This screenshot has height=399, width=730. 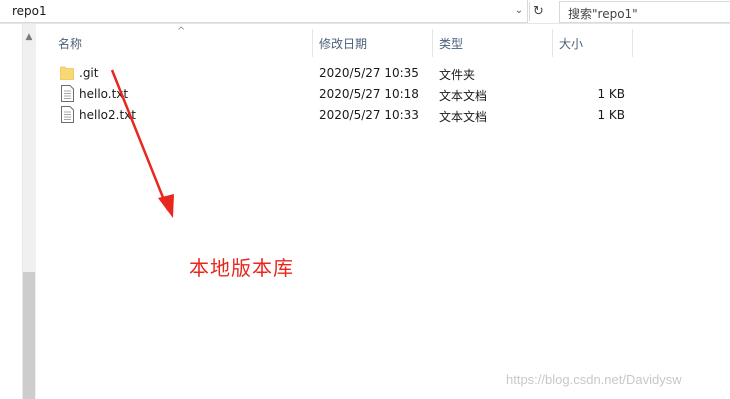 What do you see at coordinates (519, 11) in the screenshot?
I see `chevron-down-icon: ⌄` at bounding box center [519, 11].